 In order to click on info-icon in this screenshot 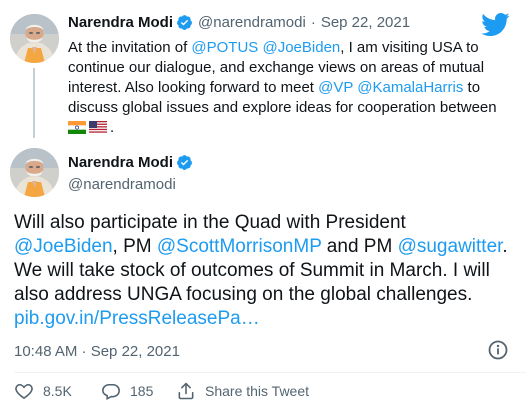, I will do `click(498, 350)`.